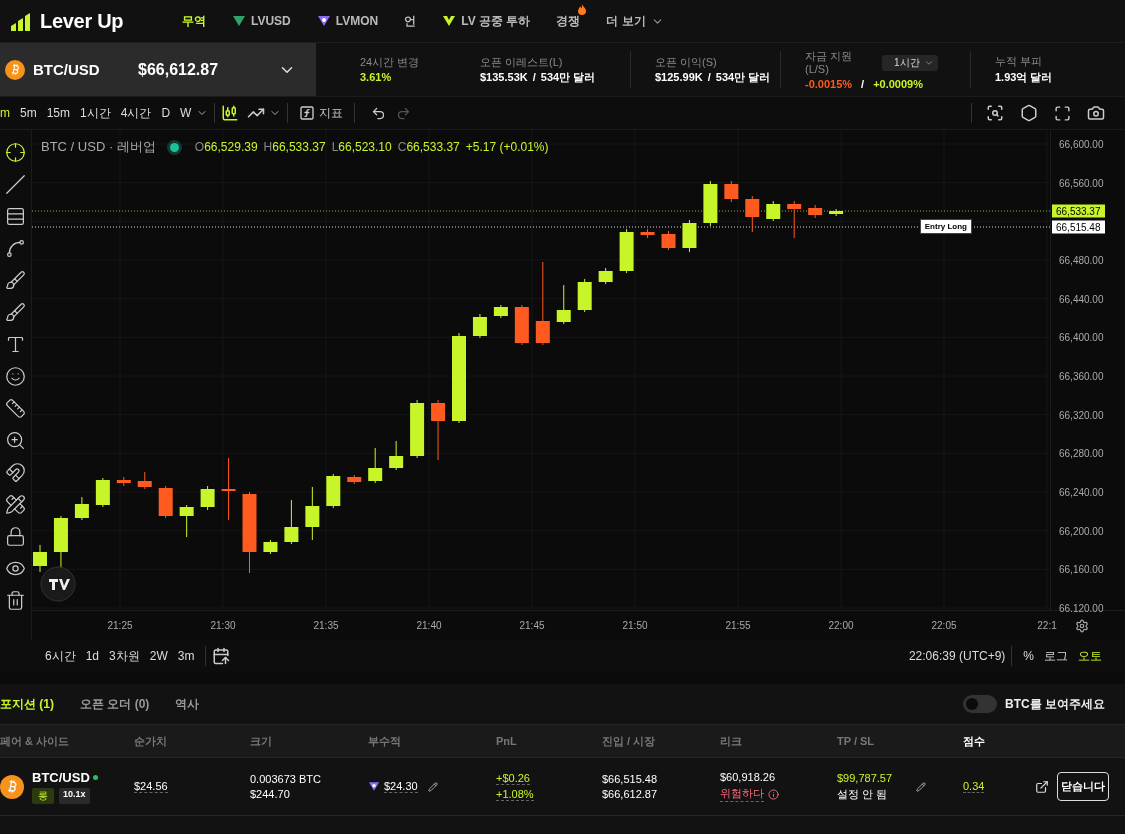 The width and height of the screenshot is (1125, 834). I want to click on price-label: 66,240.00, so click(1081, 492).